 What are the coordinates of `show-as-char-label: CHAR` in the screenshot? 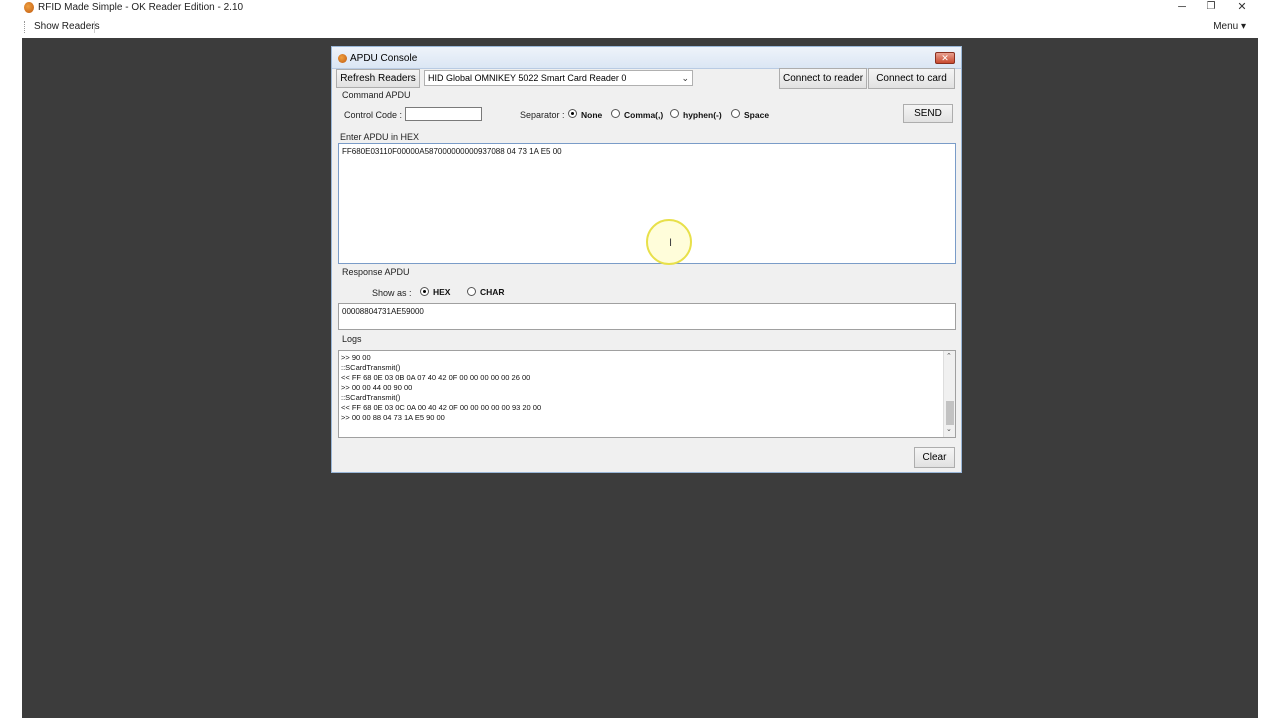 It's located at (492, 292).